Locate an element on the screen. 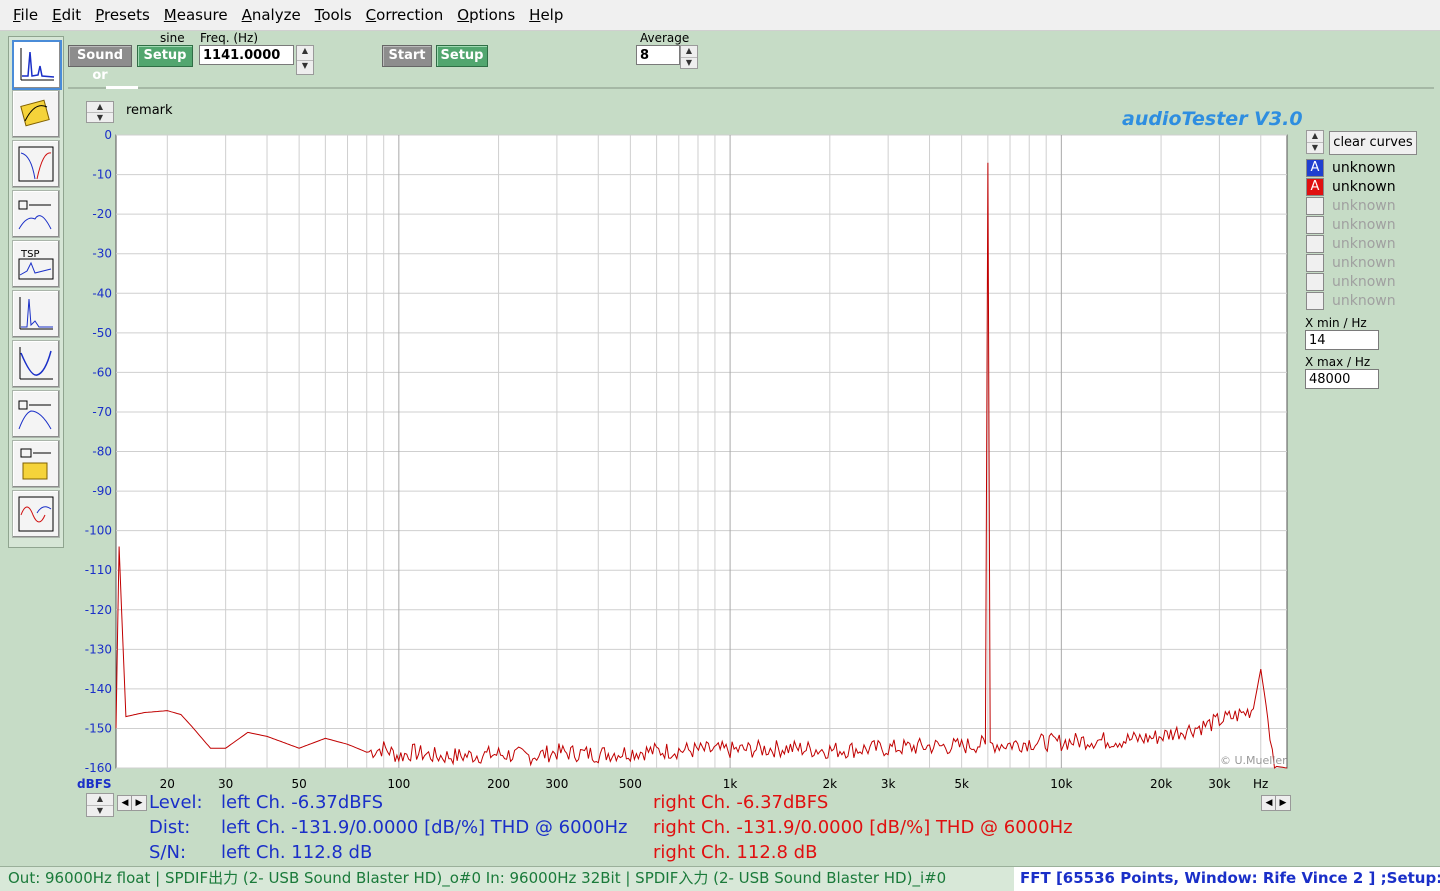  legend-spinner: ▲ ▼ is located at coordinates (1315, 142).